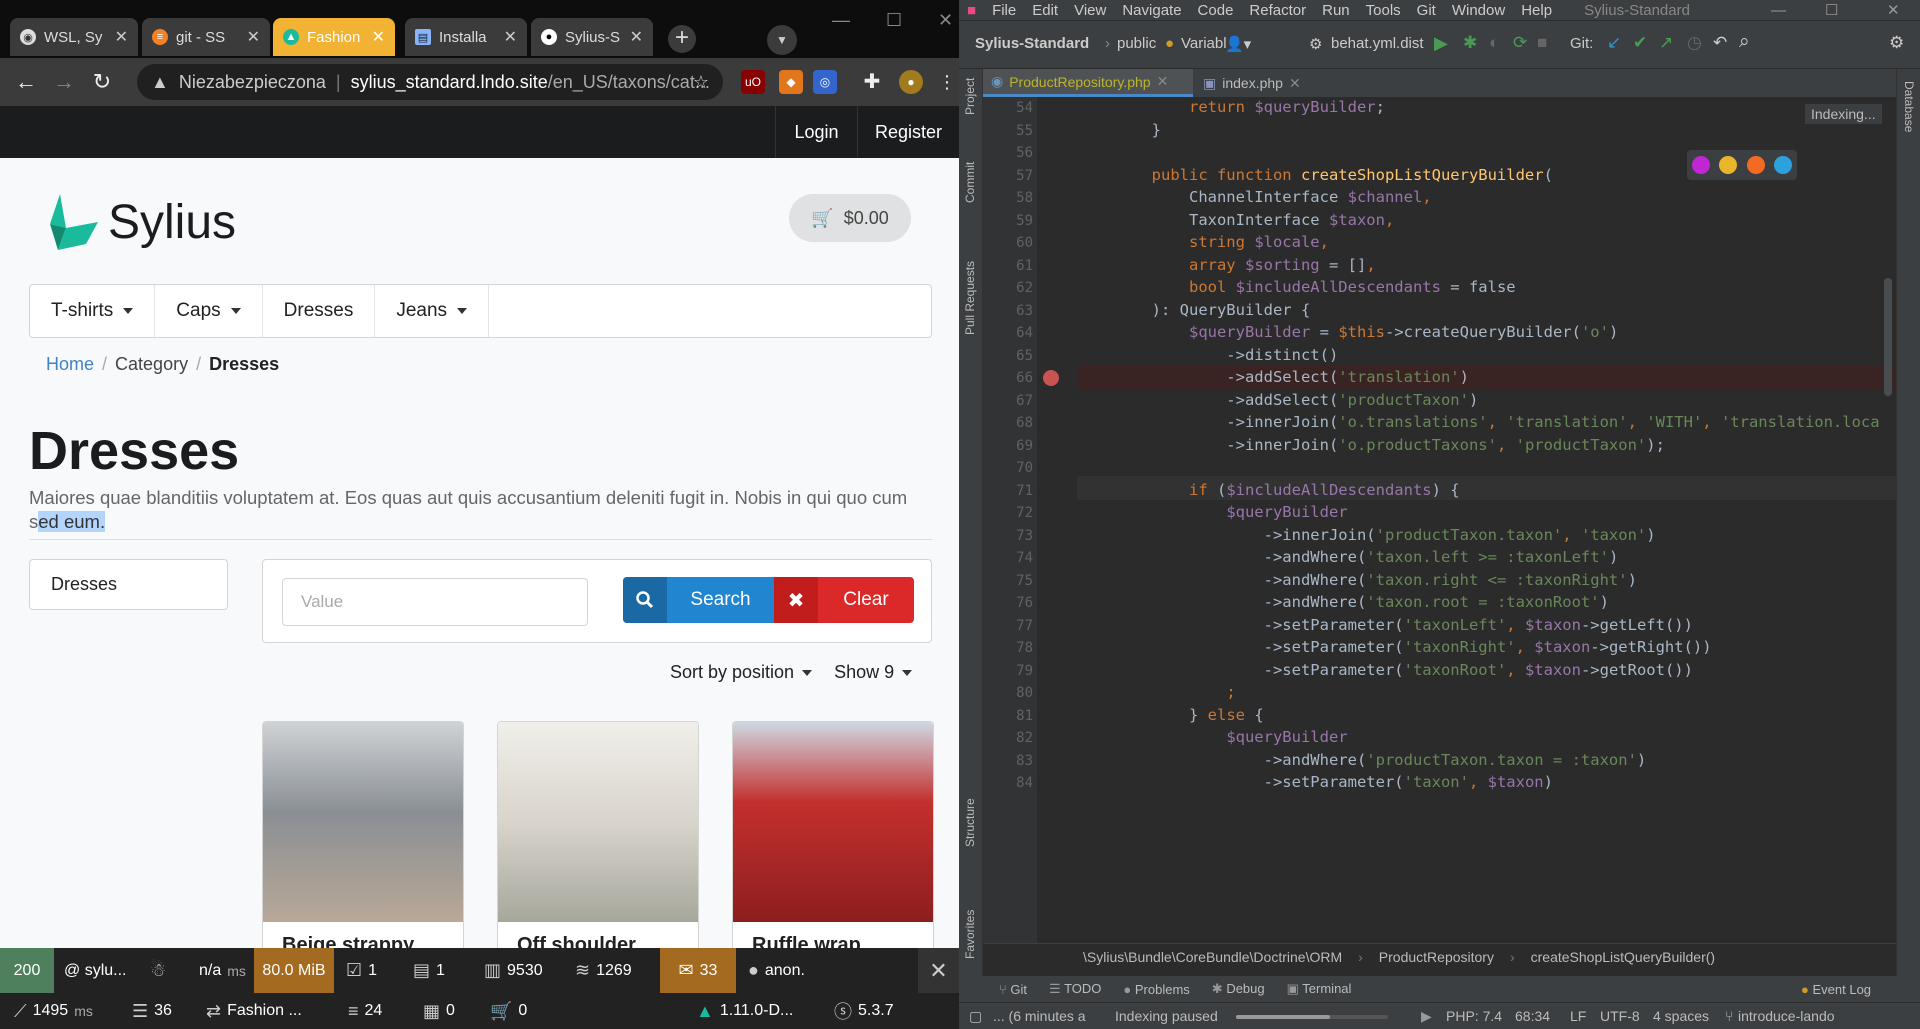 This screenshot has width=1920, height=1029. Describe the element at coordinates (872, 82) in the screenshot. I see `extensions-puzzle-icon: ✚` at that location.